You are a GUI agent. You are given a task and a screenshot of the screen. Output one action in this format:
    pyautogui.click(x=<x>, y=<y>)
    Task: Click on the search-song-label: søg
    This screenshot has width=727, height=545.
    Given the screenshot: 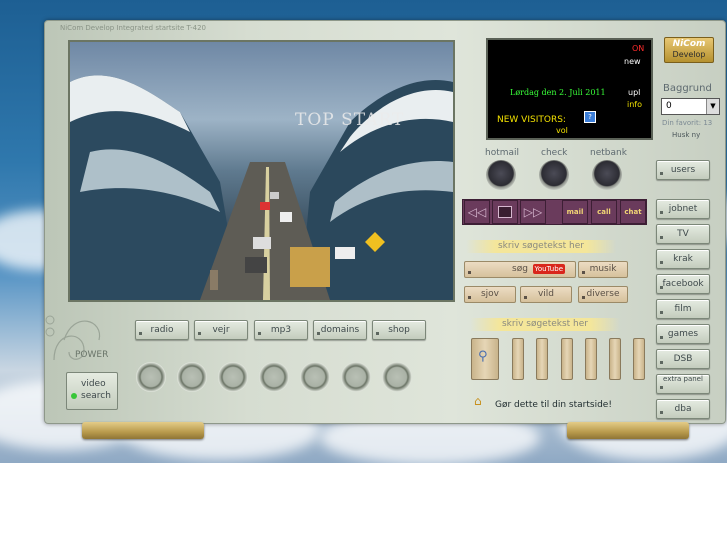 What is the action you would take?
    pyautogui.click(x=520, y=269)
    